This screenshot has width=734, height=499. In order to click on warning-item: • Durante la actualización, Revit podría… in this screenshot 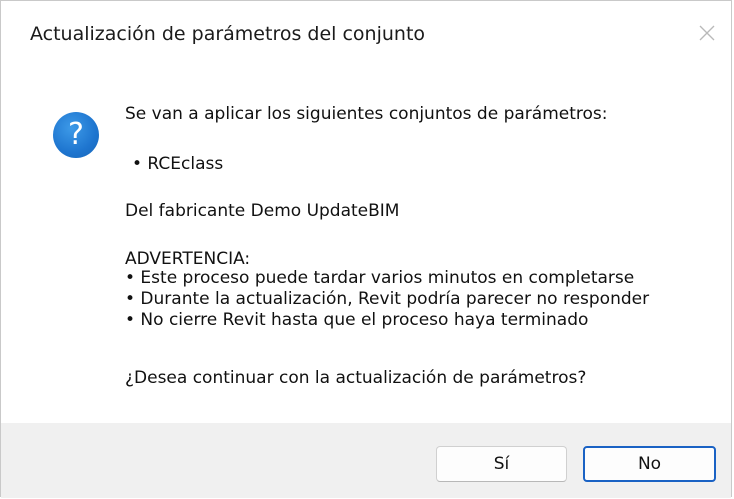, I will do `click(387, 299)`.